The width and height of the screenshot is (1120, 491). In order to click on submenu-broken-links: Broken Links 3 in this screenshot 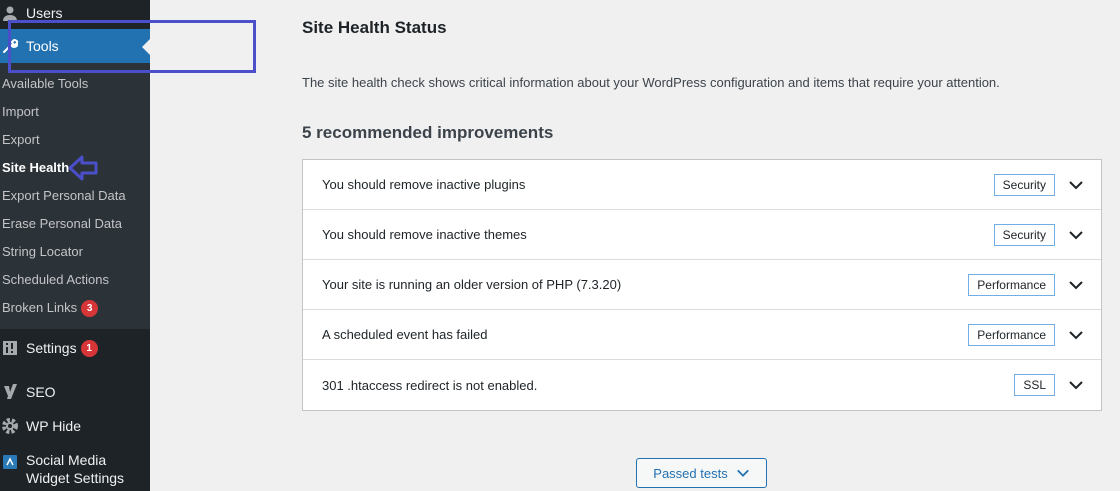, I will do `click(50, 308)`.